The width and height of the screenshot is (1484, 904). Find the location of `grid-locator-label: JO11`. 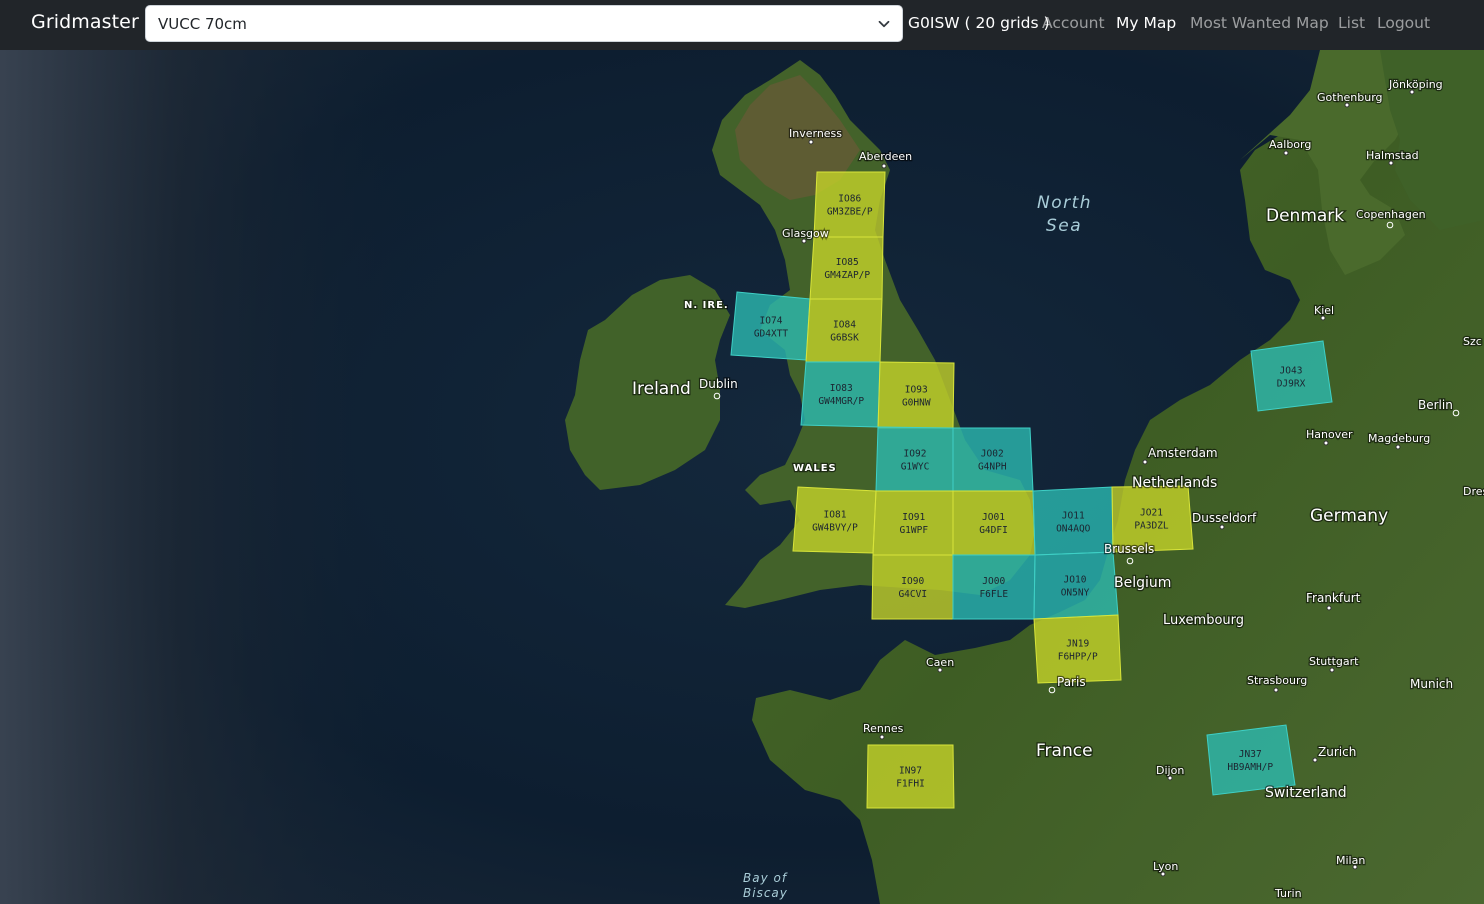

grid-locator-label: JO11 is located at coordinates (1073, 515).